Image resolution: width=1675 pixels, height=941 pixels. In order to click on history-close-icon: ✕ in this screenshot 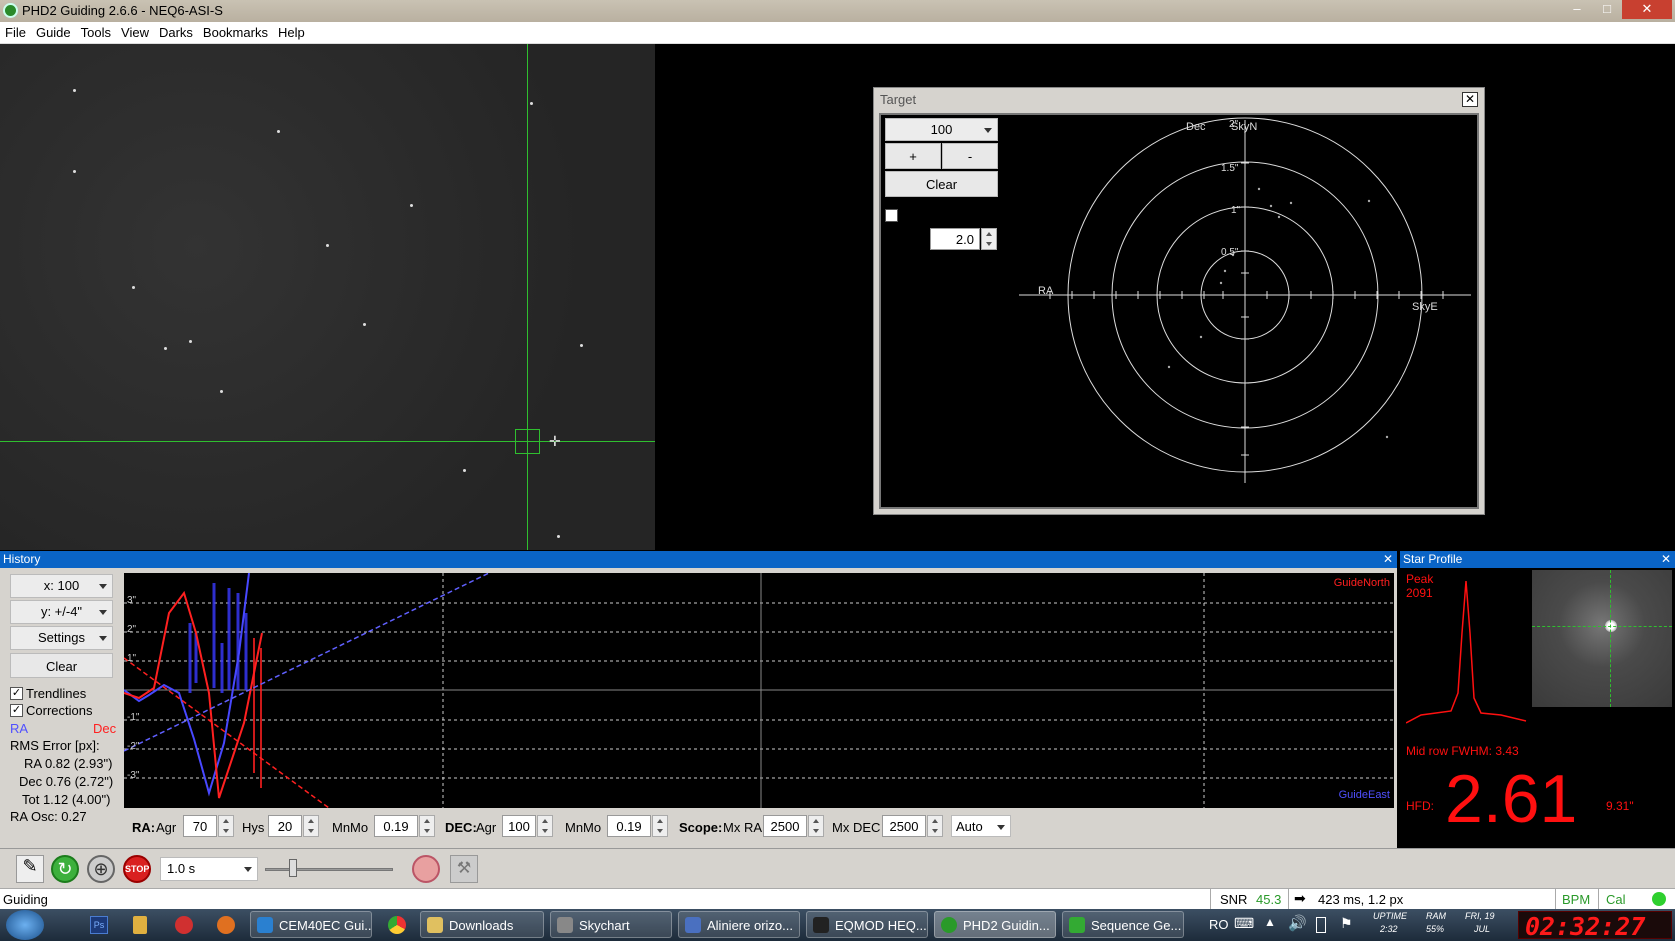, I will do `click(1388, 559)`.